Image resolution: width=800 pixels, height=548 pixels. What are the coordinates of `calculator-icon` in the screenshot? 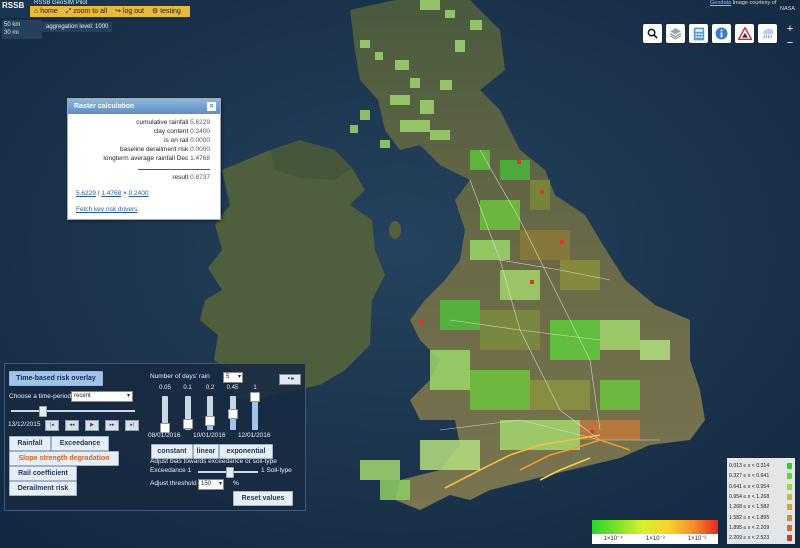 It's located at (698, 33).